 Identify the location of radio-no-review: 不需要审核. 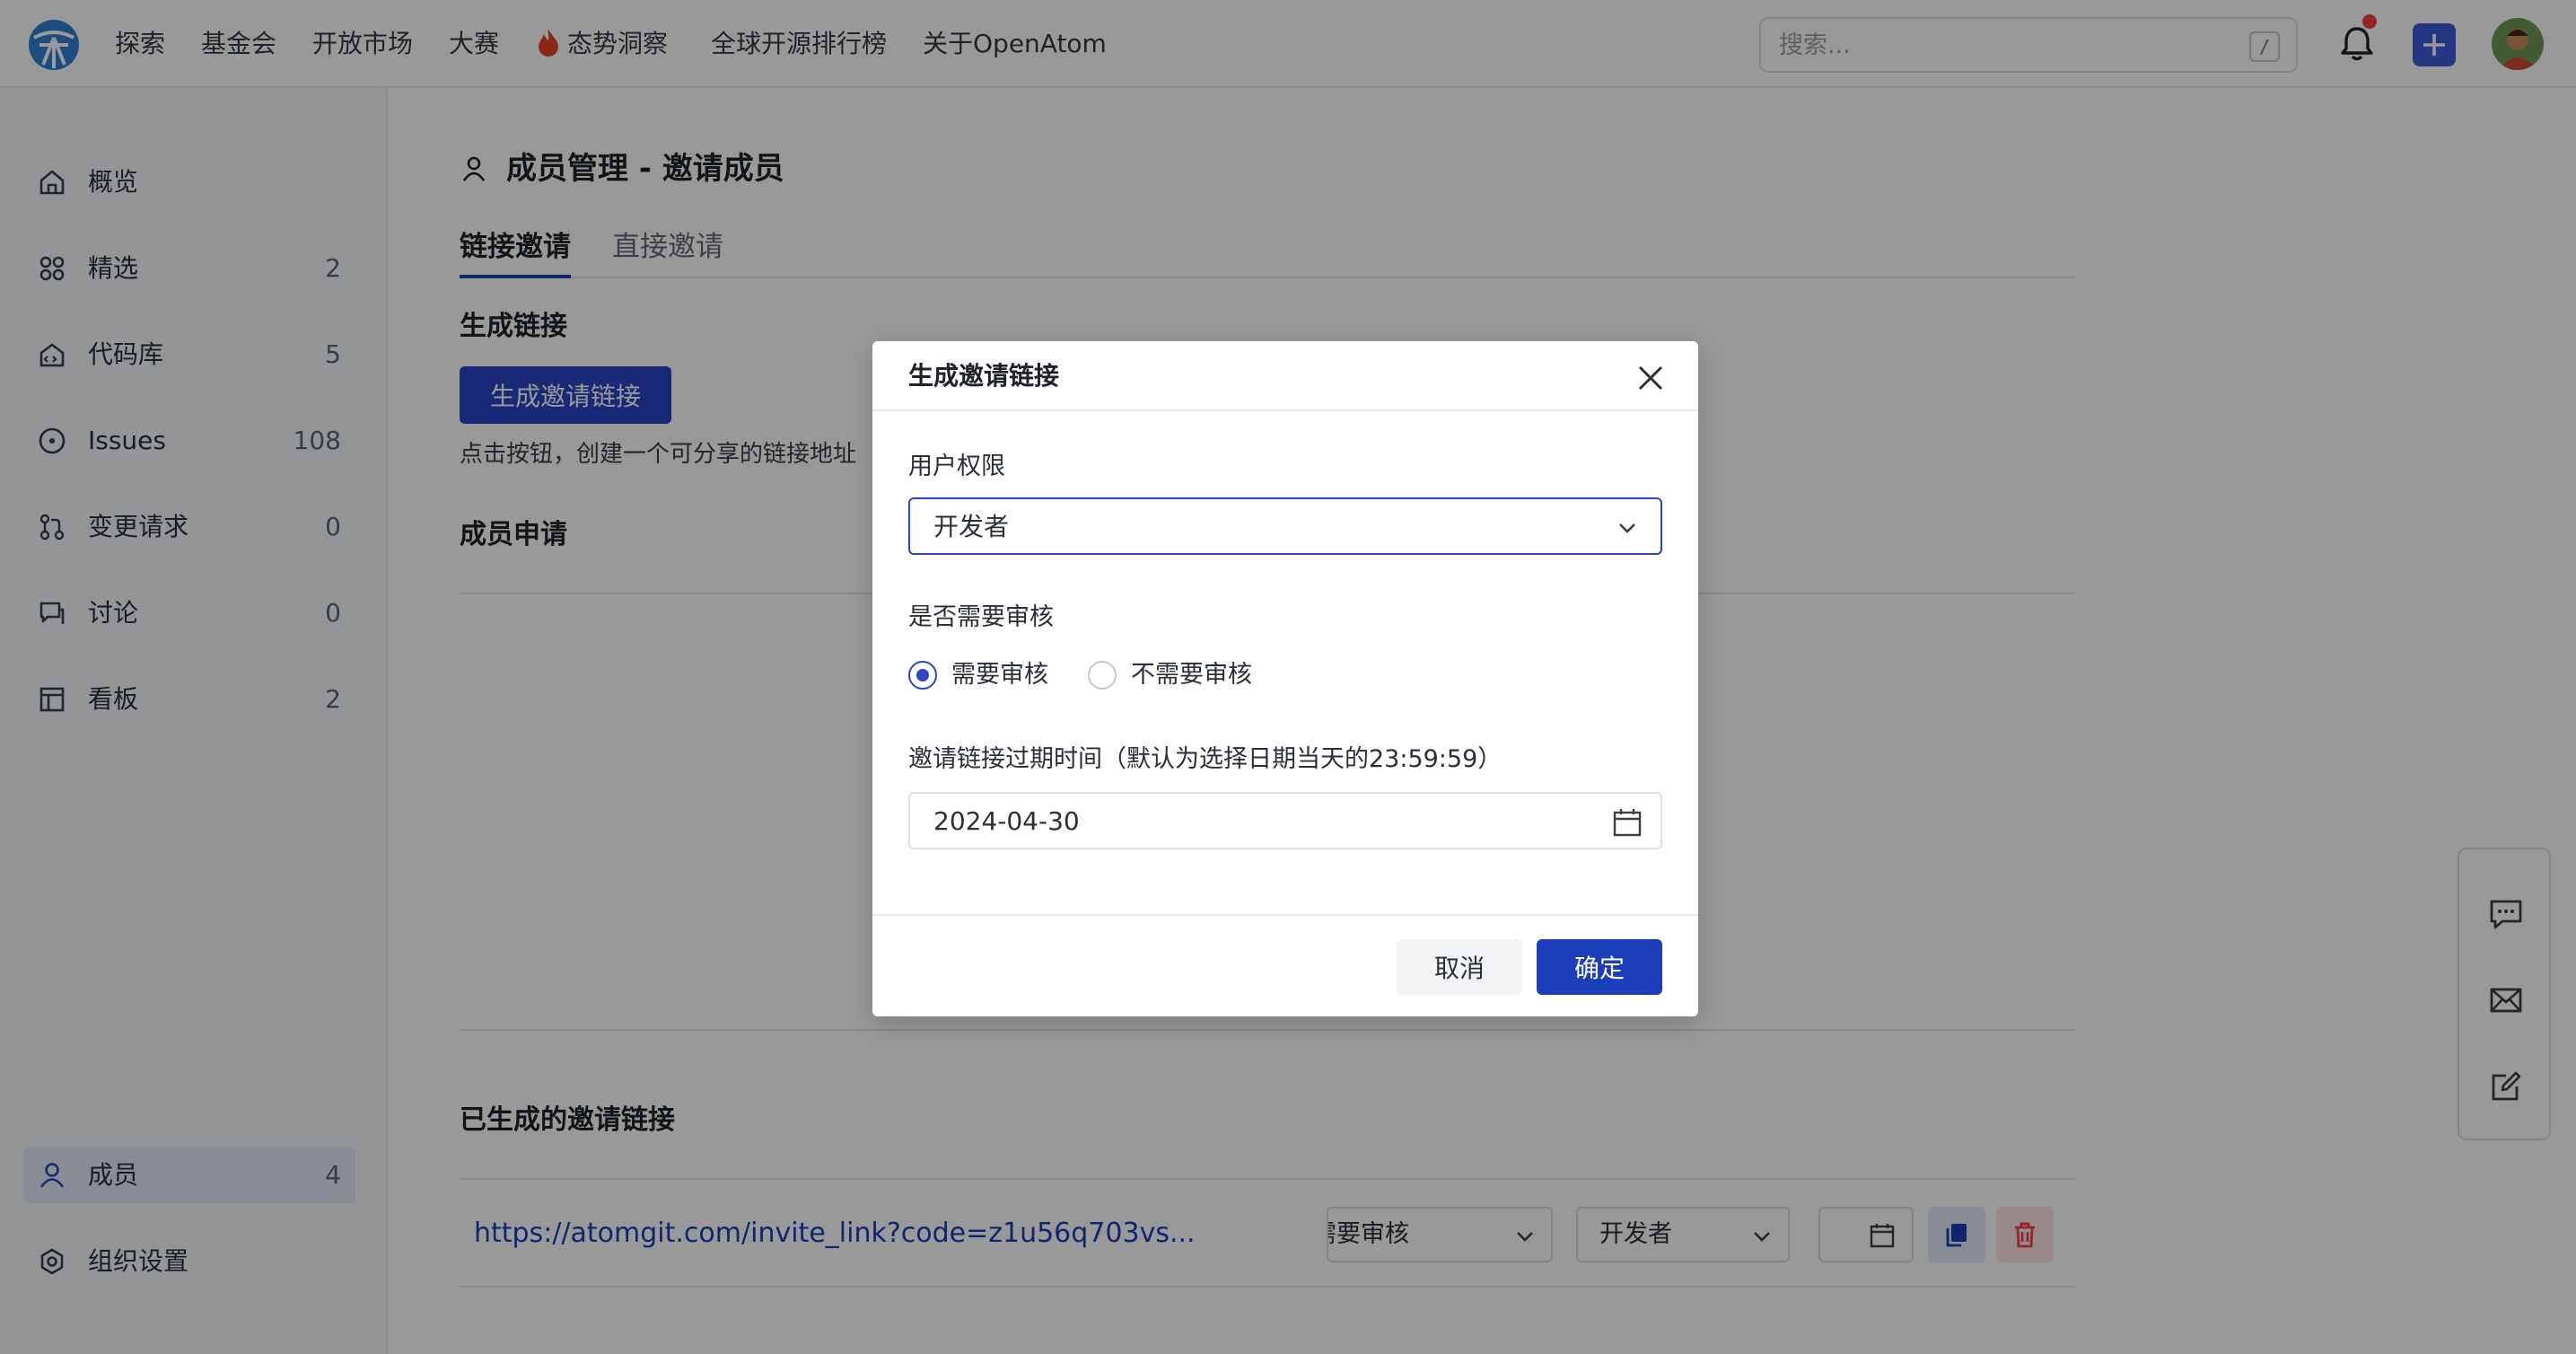
(1182, 675).